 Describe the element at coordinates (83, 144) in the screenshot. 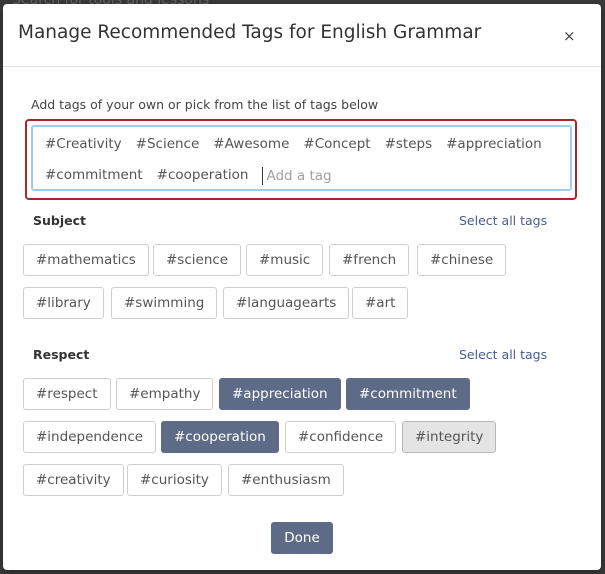

I see `selected-tag: #Creativity` at that location.